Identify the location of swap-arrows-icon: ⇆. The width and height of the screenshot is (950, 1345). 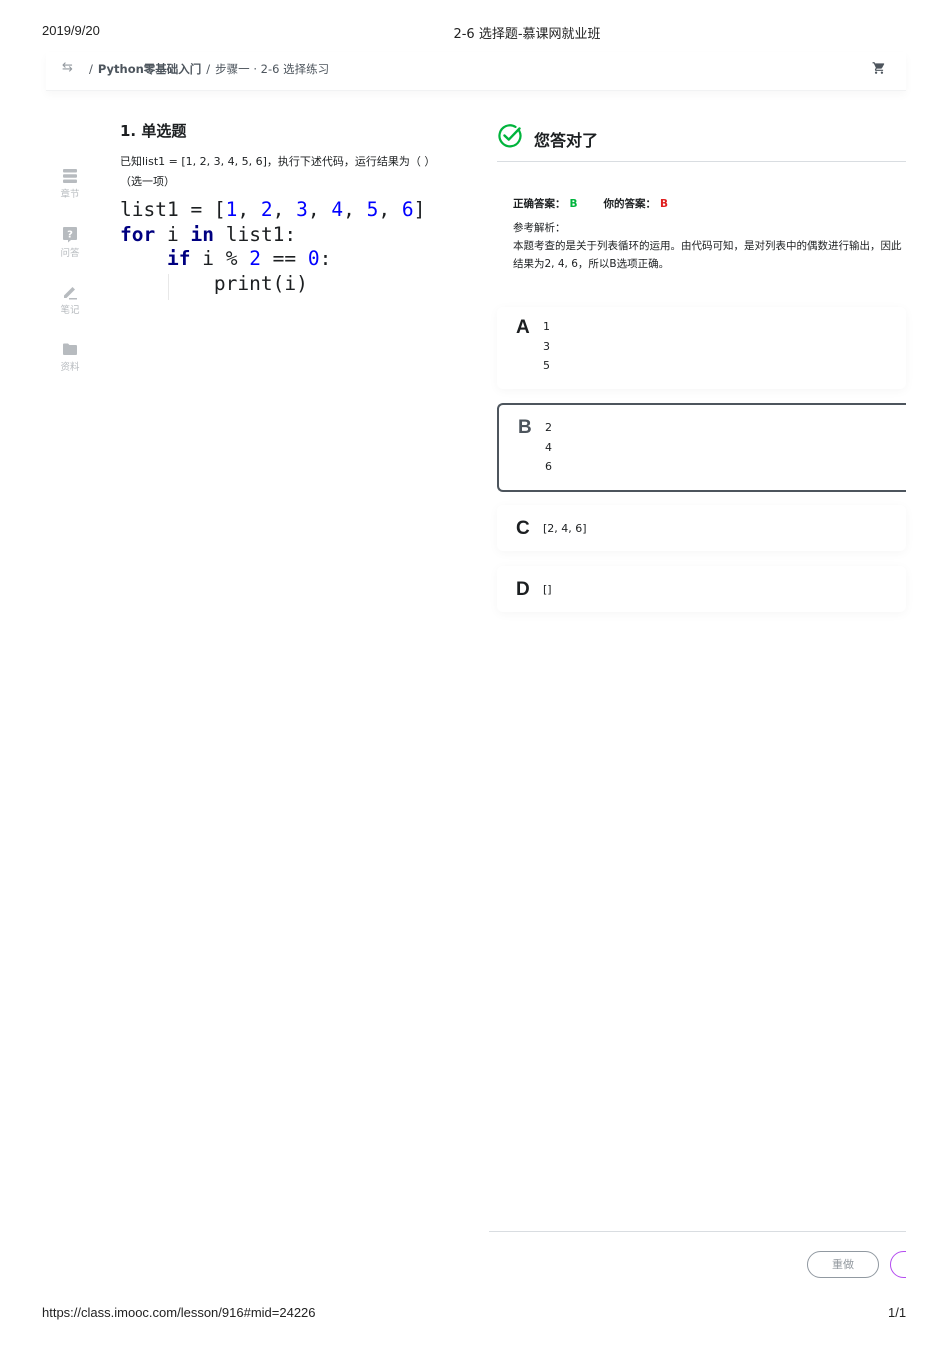
(67, 67).